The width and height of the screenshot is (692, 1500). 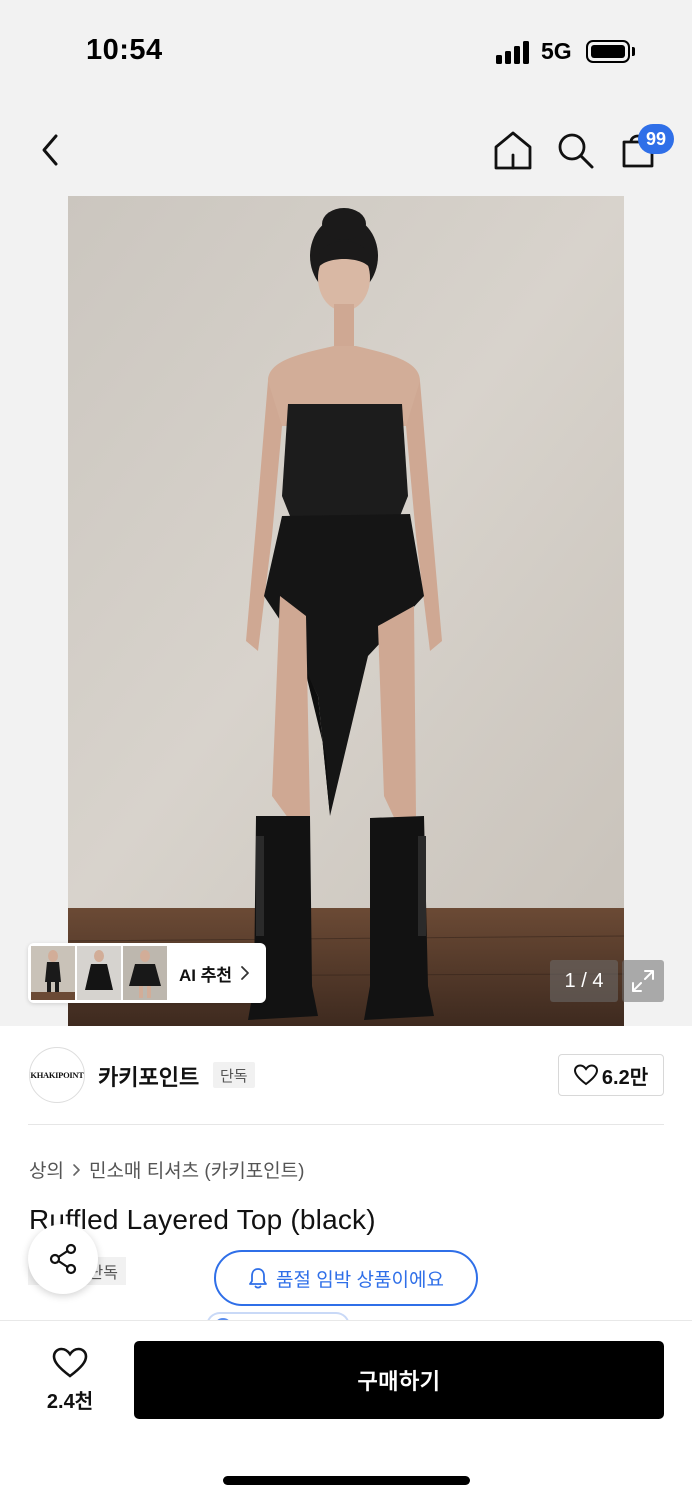 What do you see at coordinates (234, 1075) in the screenshot?
I see `brand-exclusive-tag: 단독` at bounding box center [234, 1075].